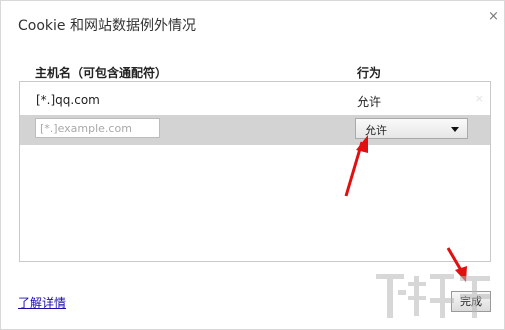 The image size is (505, 330). Describe the element at coordinates (369, 73) in the screenshot. I see `column-header-action: 行为` at that location.